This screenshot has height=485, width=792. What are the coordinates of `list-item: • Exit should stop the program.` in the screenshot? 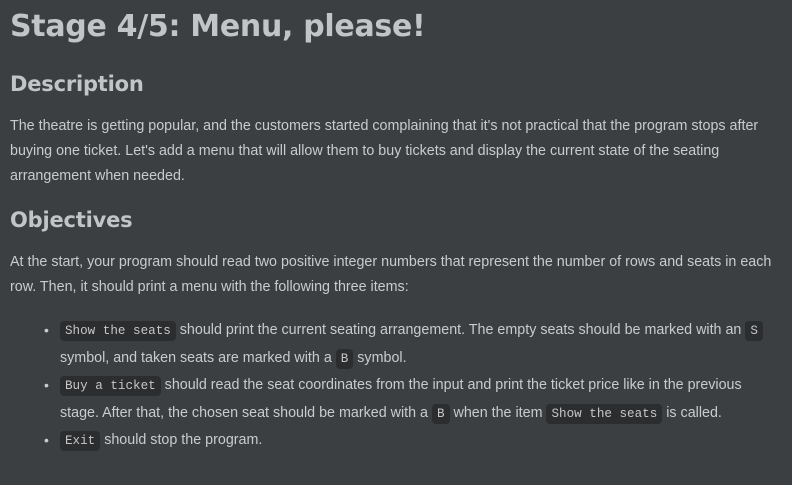 It's located at (412, 441).